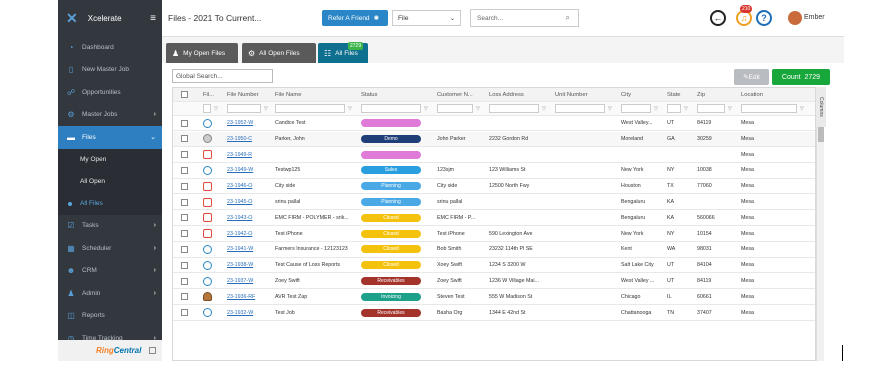 The image size is (882, 371). Describe the element at coordinates (110, 137) in the screenshot. I see `sidebar-item-files: ▬ Files ⌄` at that location.